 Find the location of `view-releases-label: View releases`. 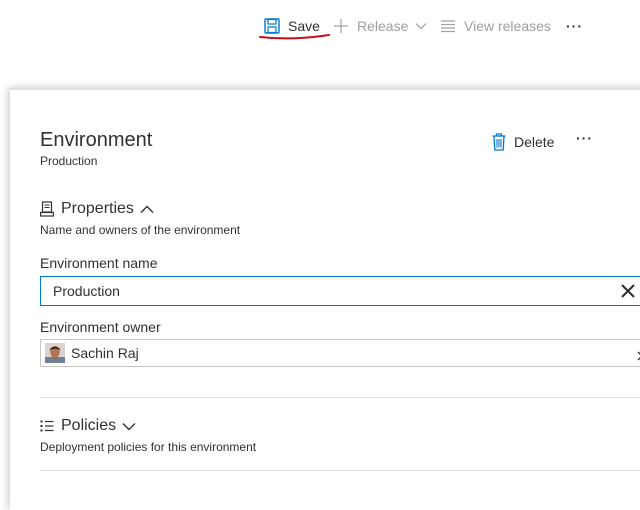

view-releases-label: View releases is located at coordinates (507, 26).